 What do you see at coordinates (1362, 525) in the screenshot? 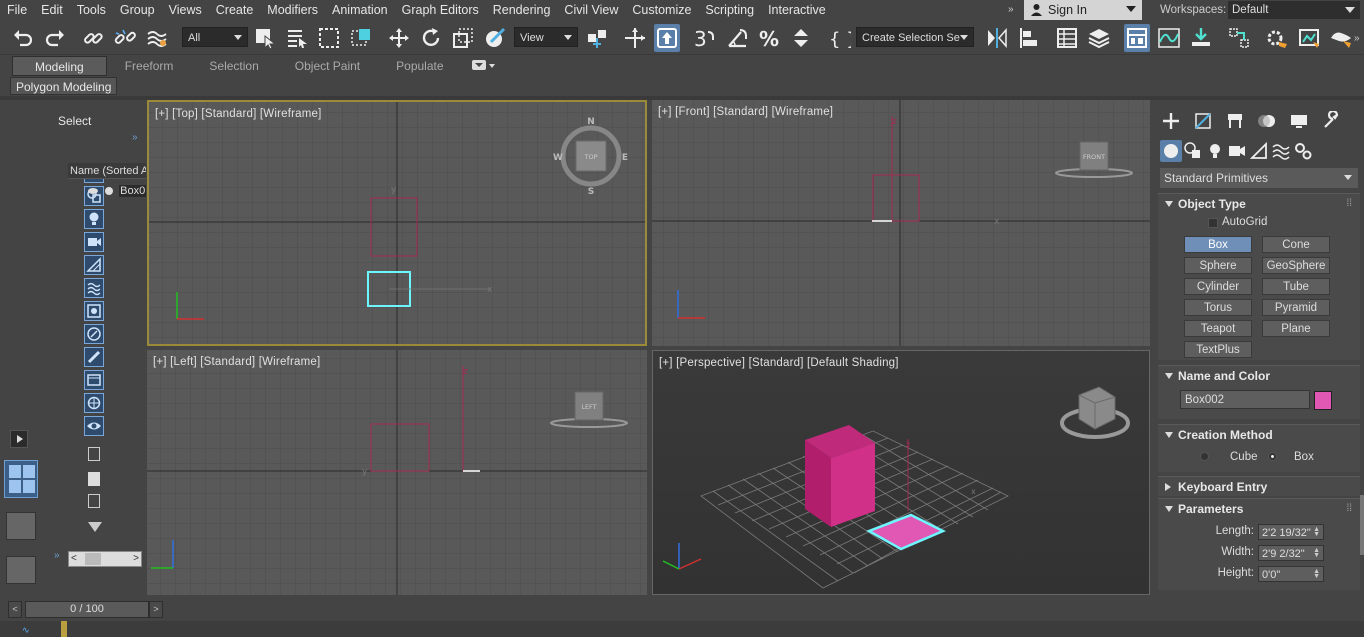
I see `command-panel-scrollbar` at bounding box center [1362, 525].